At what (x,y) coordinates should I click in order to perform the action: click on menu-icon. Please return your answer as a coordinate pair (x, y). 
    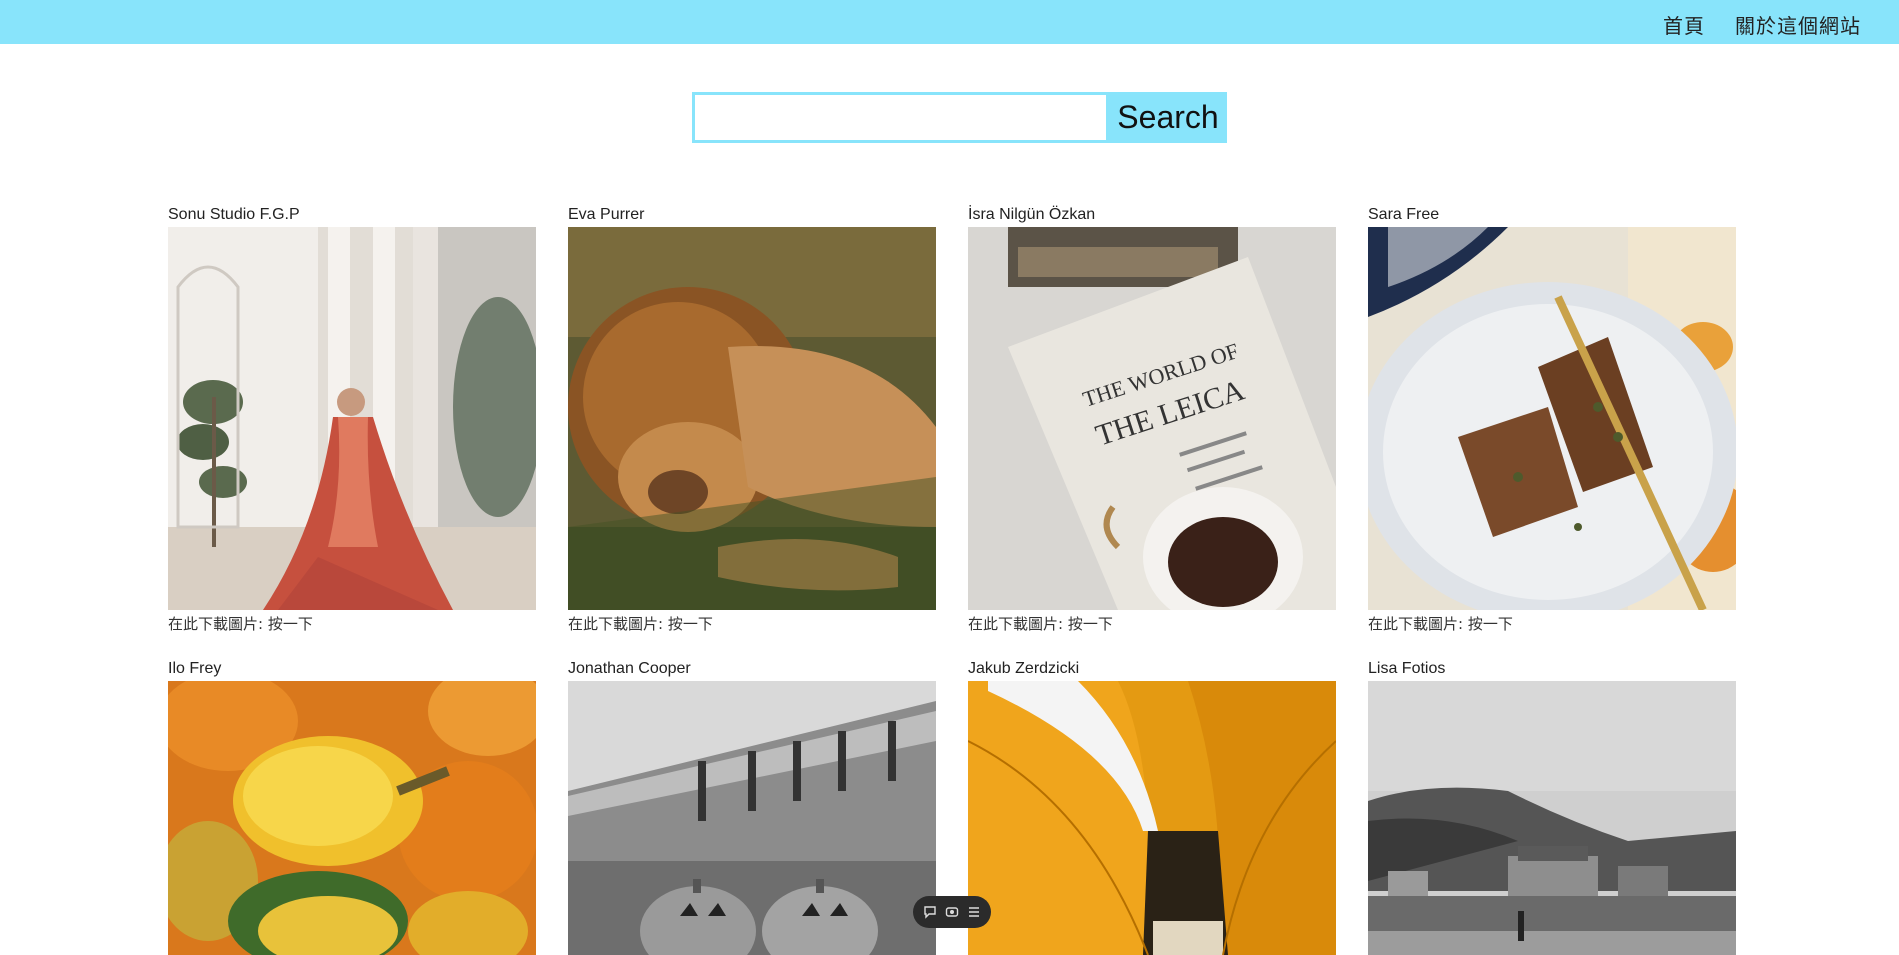
    Looking at the image, I should click on (974, 912).